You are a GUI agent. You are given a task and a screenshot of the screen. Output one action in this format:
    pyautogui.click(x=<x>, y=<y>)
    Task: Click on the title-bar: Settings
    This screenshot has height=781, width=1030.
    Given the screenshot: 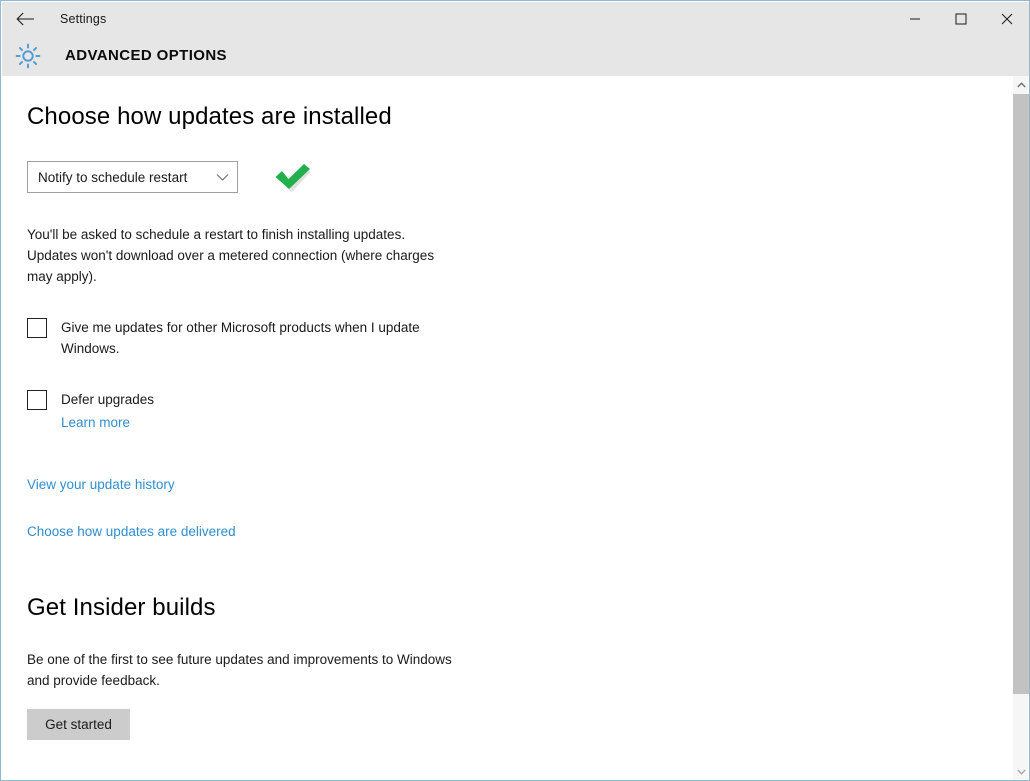 What is the action you would take?
    pyautogui.click(x=515, y=18)
    